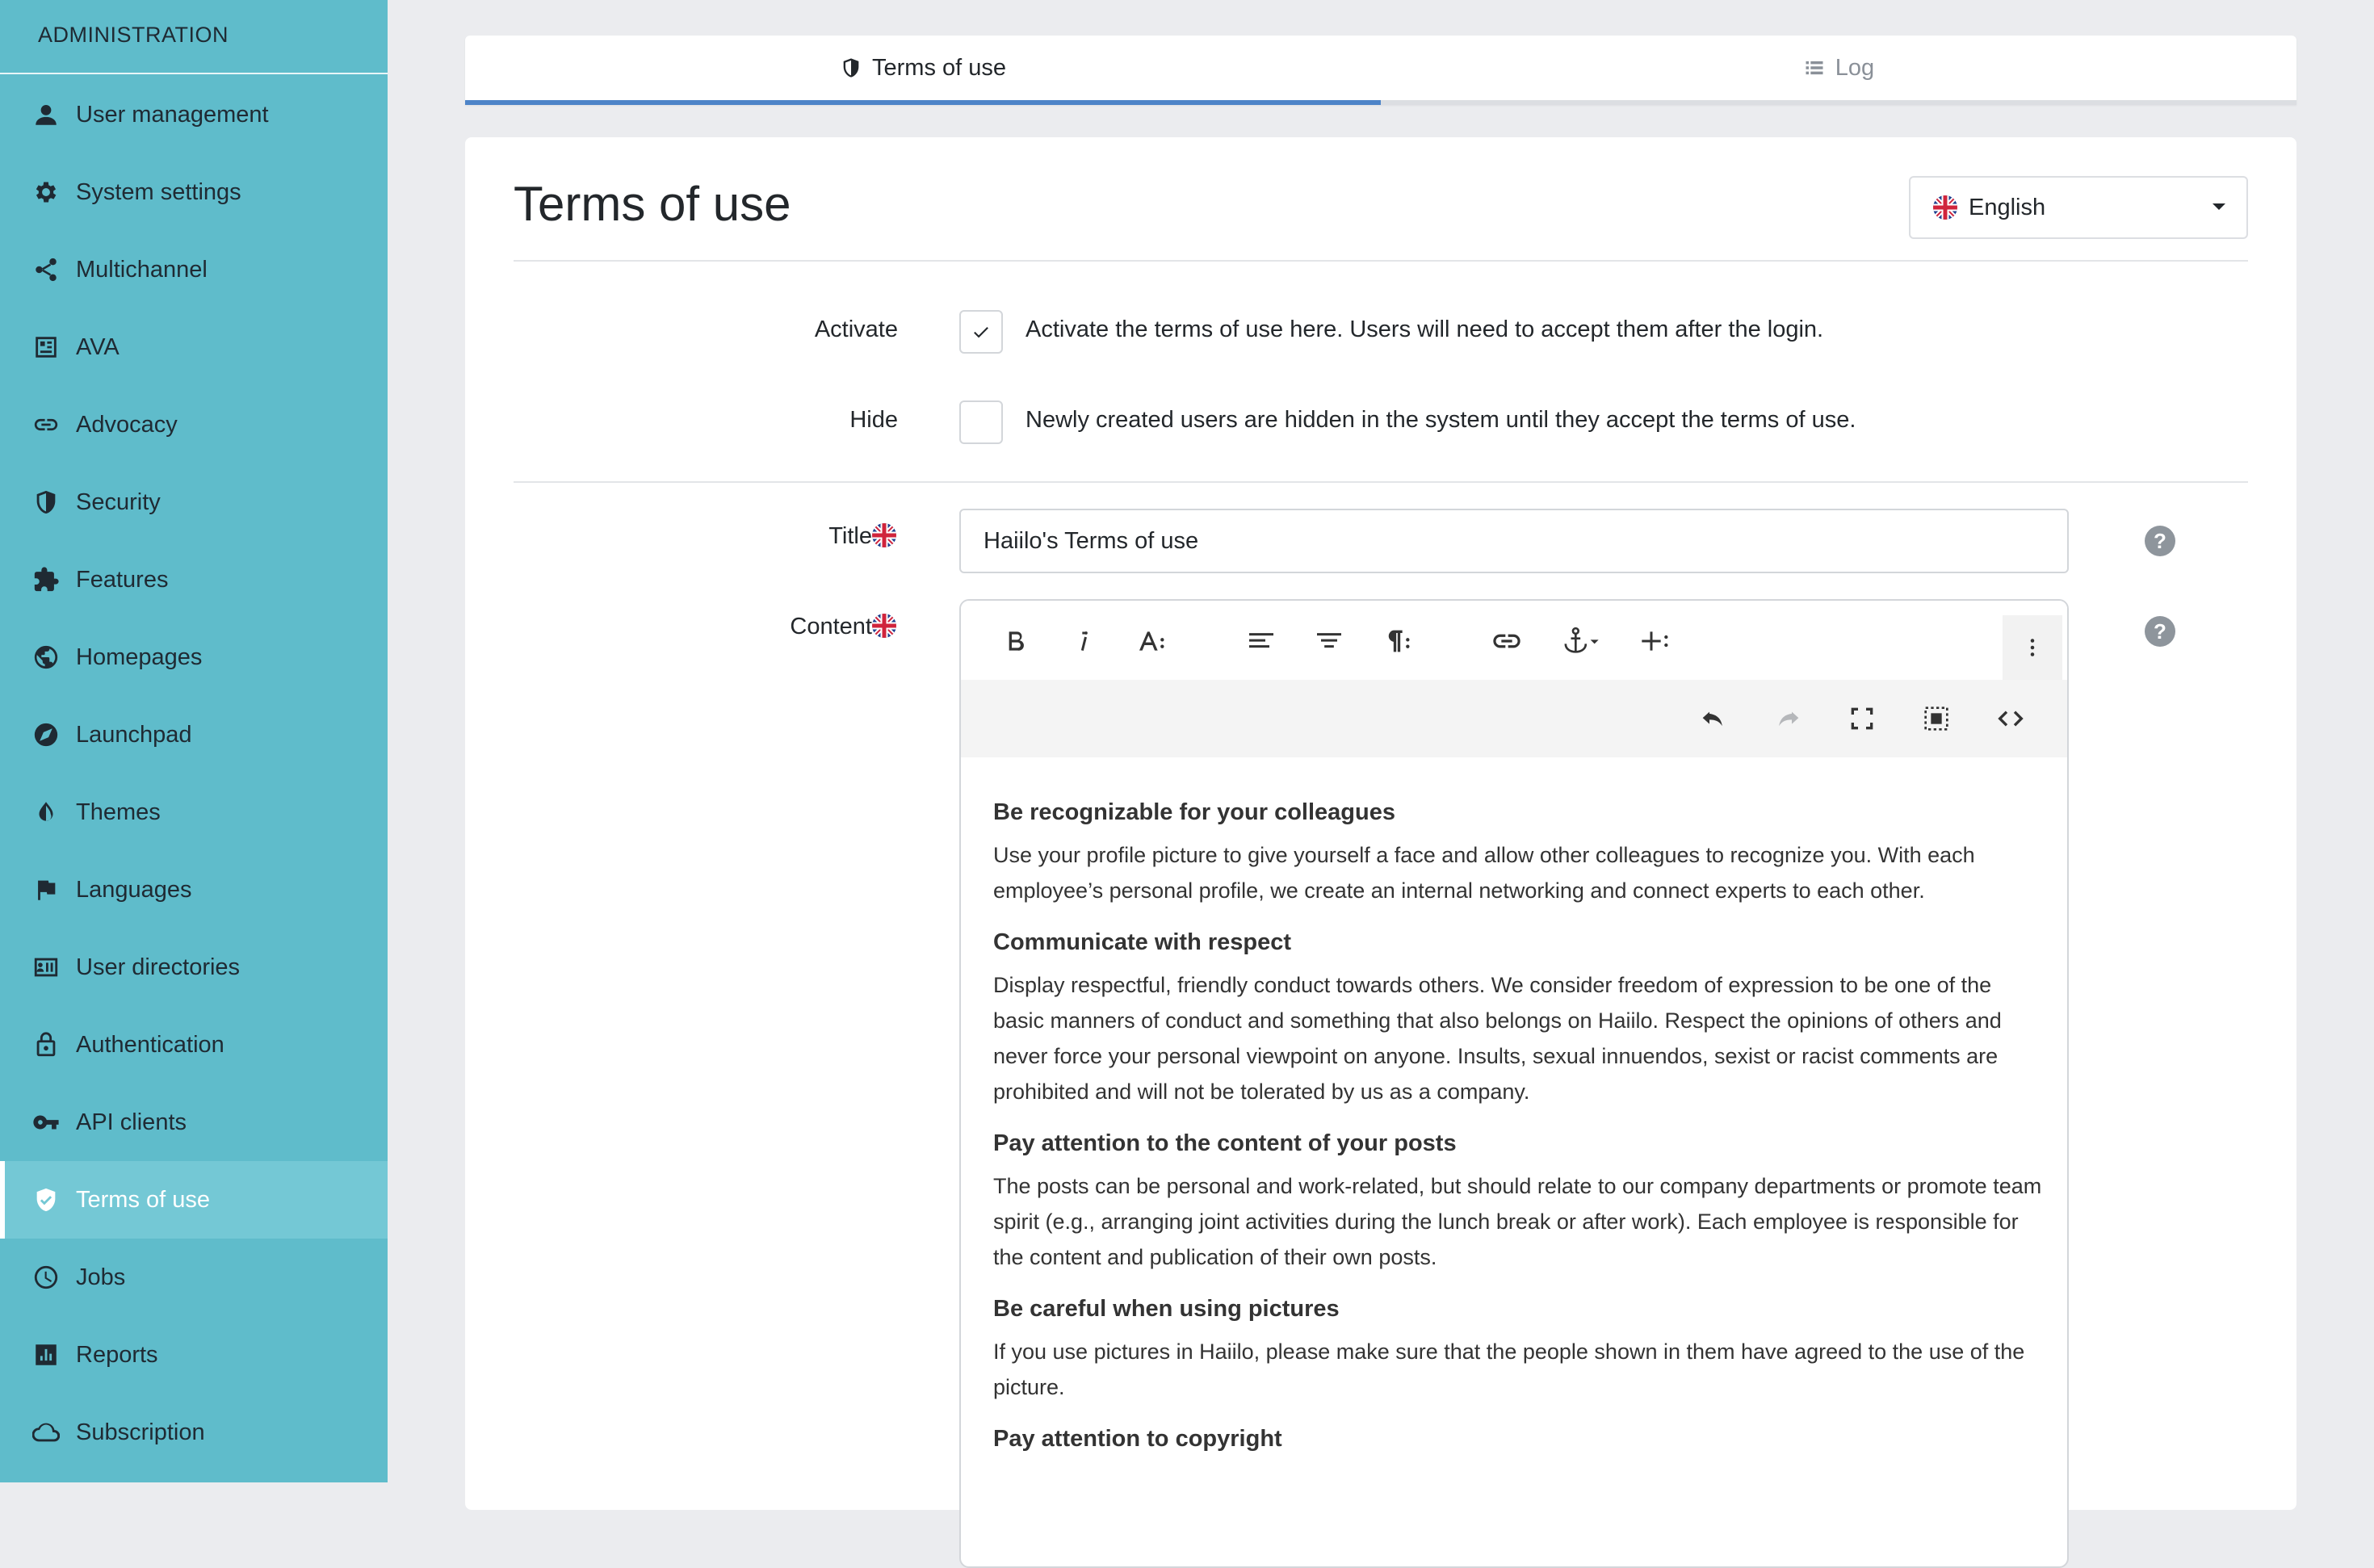  What do you see at coordinates (134, 889) in the screenshot?
I see `sidebar-item-label: Languages` at bounding box center [134, 889].